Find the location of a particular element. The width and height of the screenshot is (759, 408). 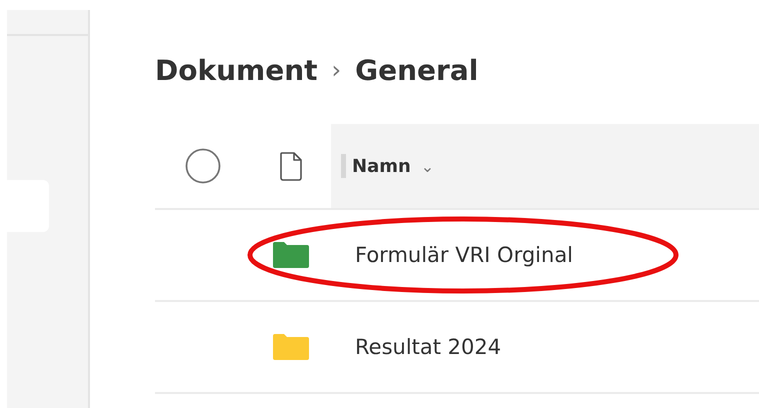

folder-name-link: Resultat 2024 is located at coordinates (428, 347).